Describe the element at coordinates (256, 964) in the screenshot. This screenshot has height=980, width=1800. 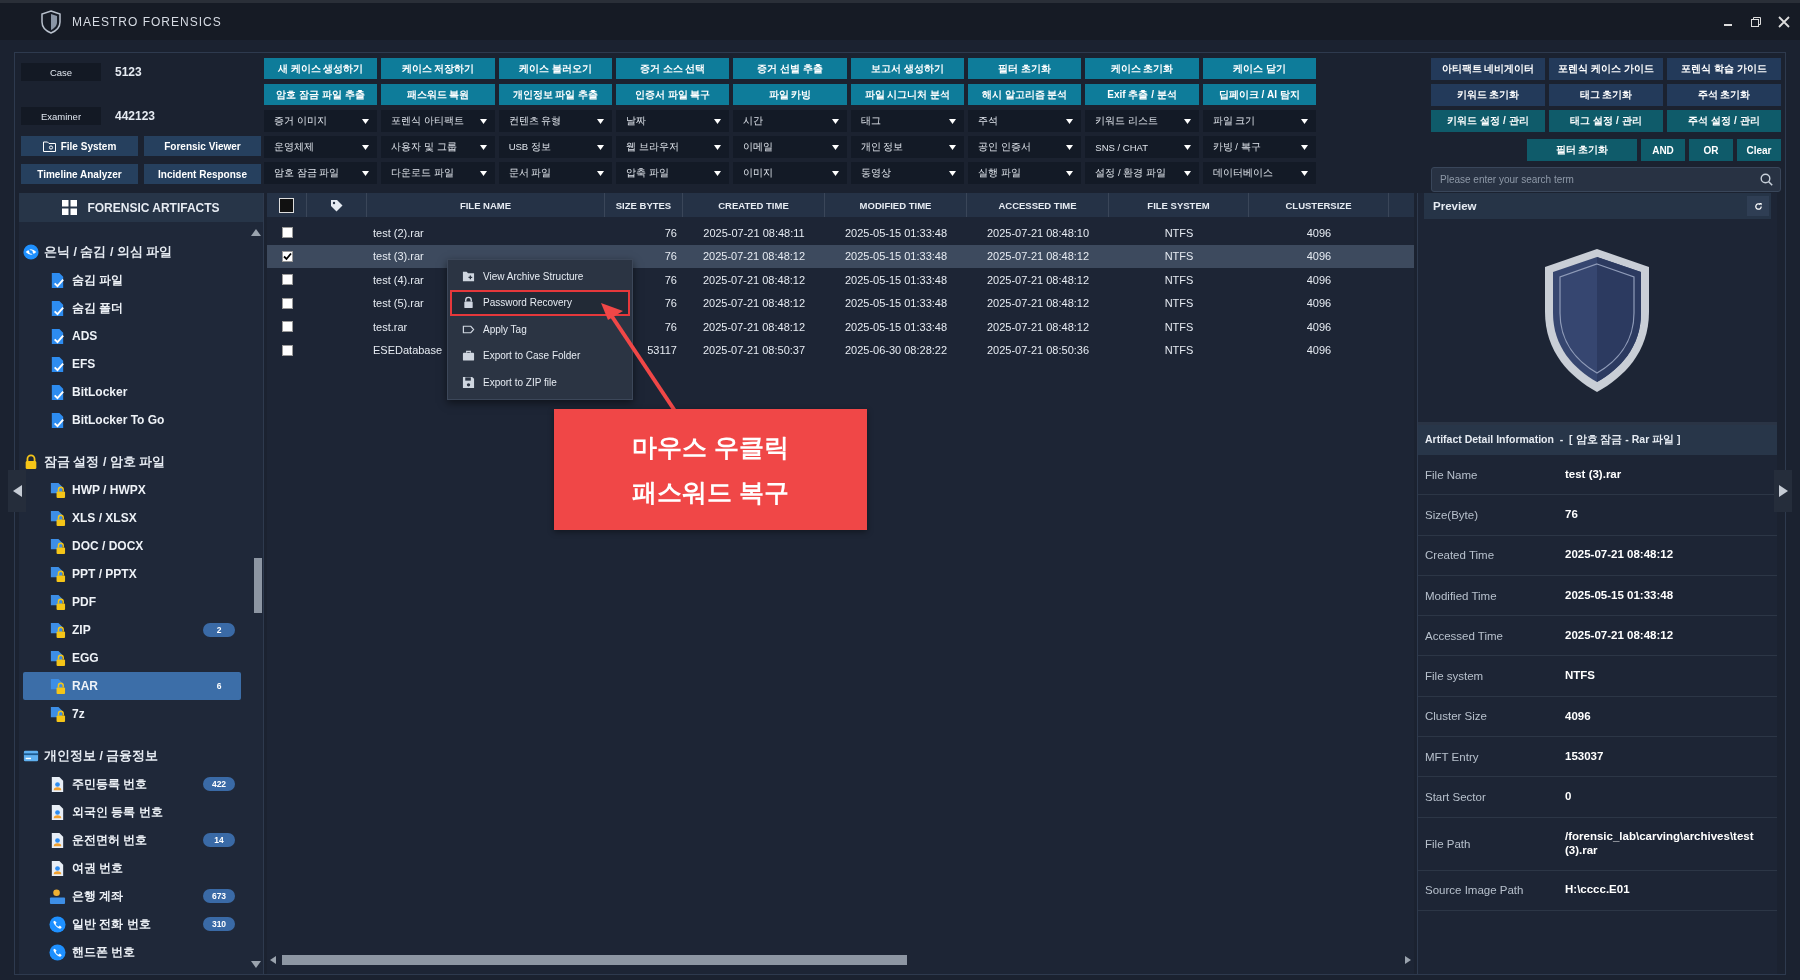
I see `scroll-down-icon` at that location.